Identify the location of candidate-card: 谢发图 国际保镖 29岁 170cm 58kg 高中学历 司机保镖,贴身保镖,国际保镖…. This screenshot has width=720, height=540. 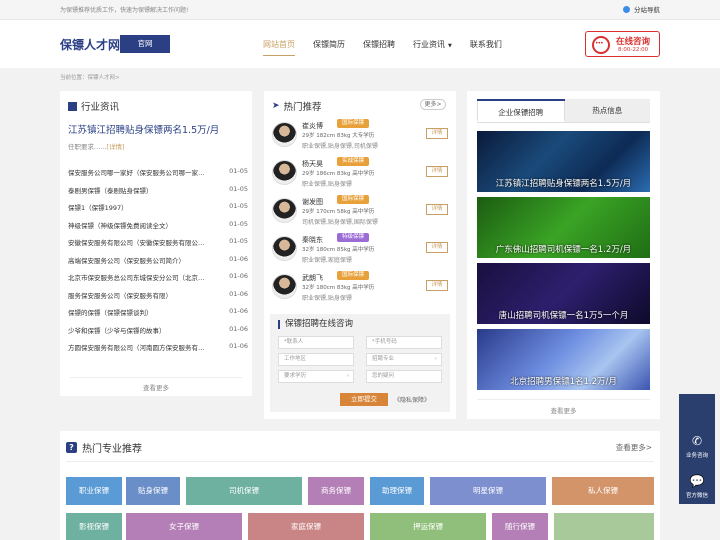
(360, 212).